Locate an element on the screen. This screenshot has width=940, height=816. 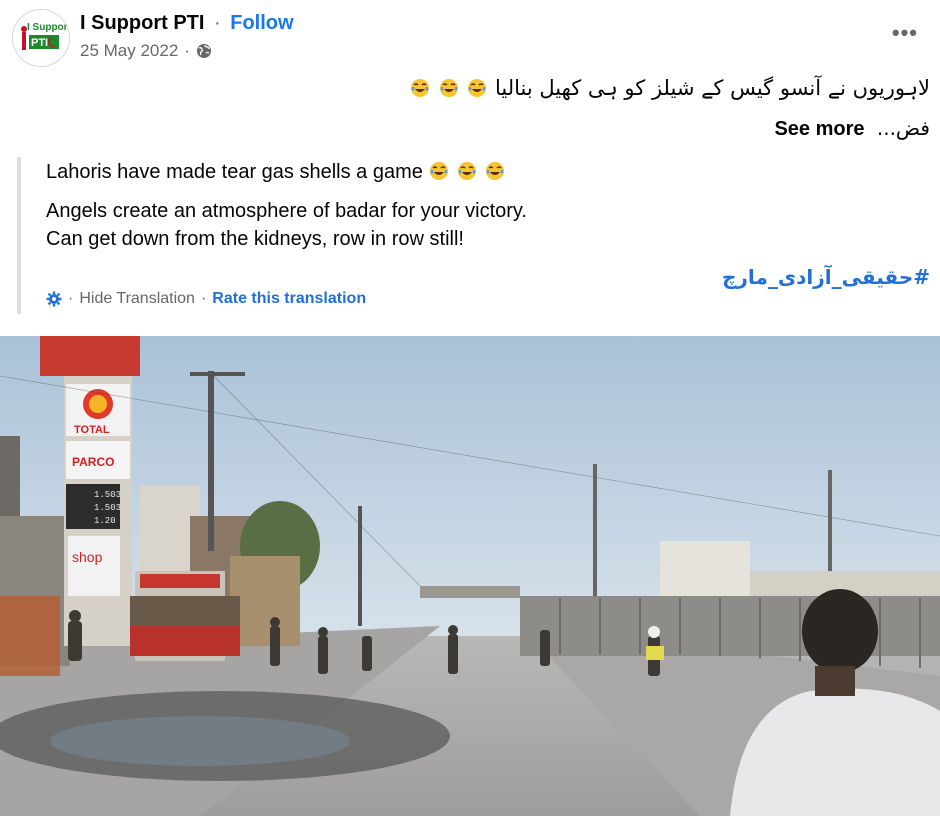
price-1: 1.503 is located at coordinates (107, 495).